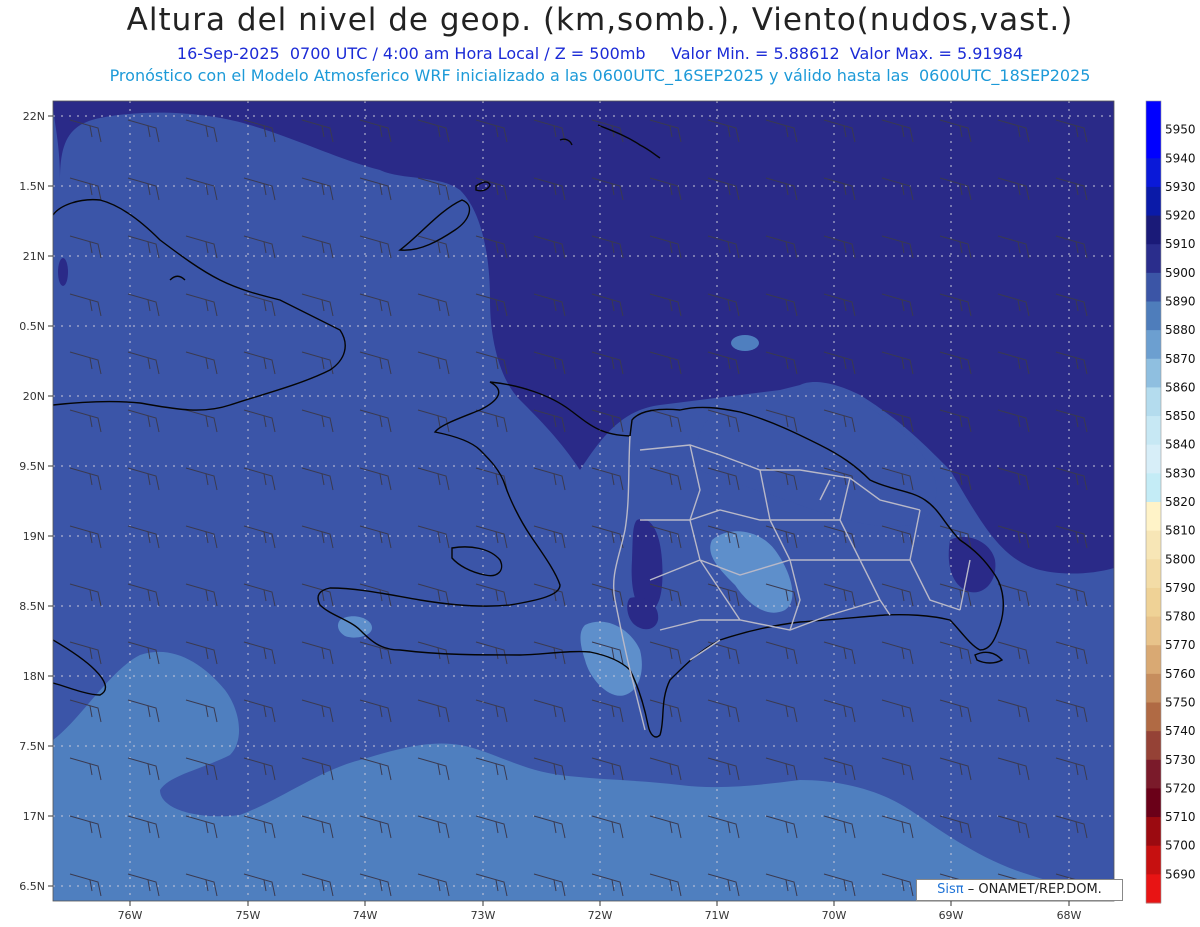  What do you see at coordinates (1180, 703) in the screenshot?
I see `colorbar-label: 5750` at bounding box center [1180, 703].